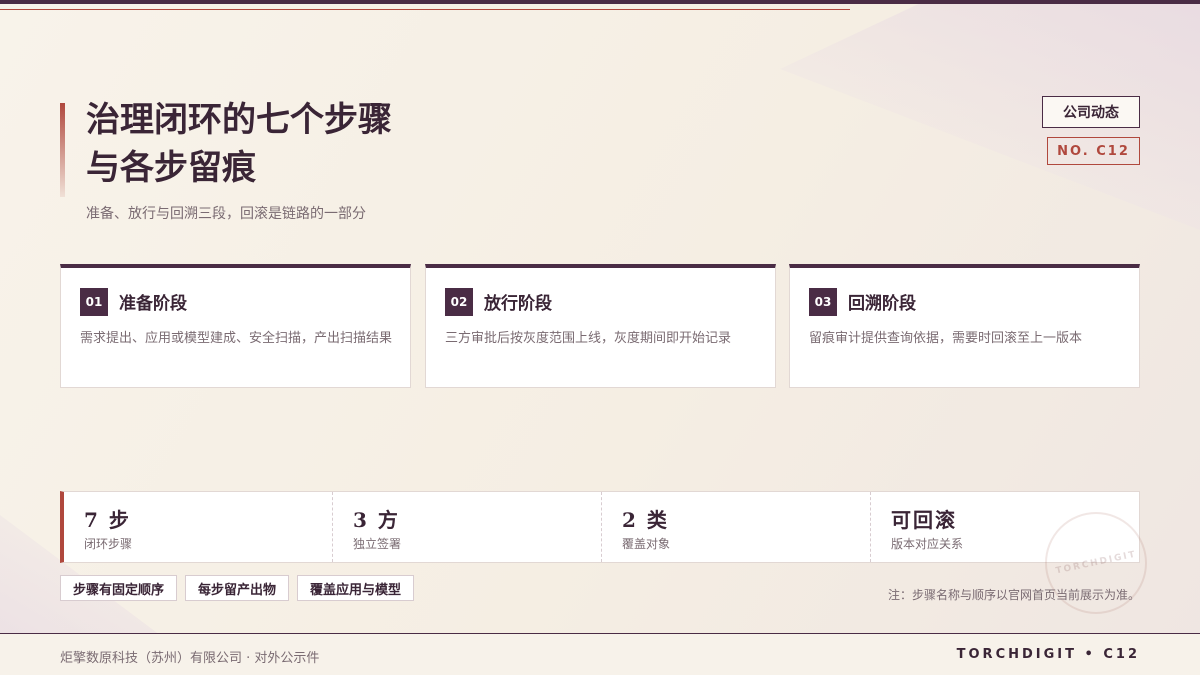 This screenshot has width=1200, height=675. What do you see at coordinates (946, 338) in the screenshot?
I see `stage-description: 留痕审计提供查询依据，需要时回滚至上一版本` at bounding box center [946, 338].